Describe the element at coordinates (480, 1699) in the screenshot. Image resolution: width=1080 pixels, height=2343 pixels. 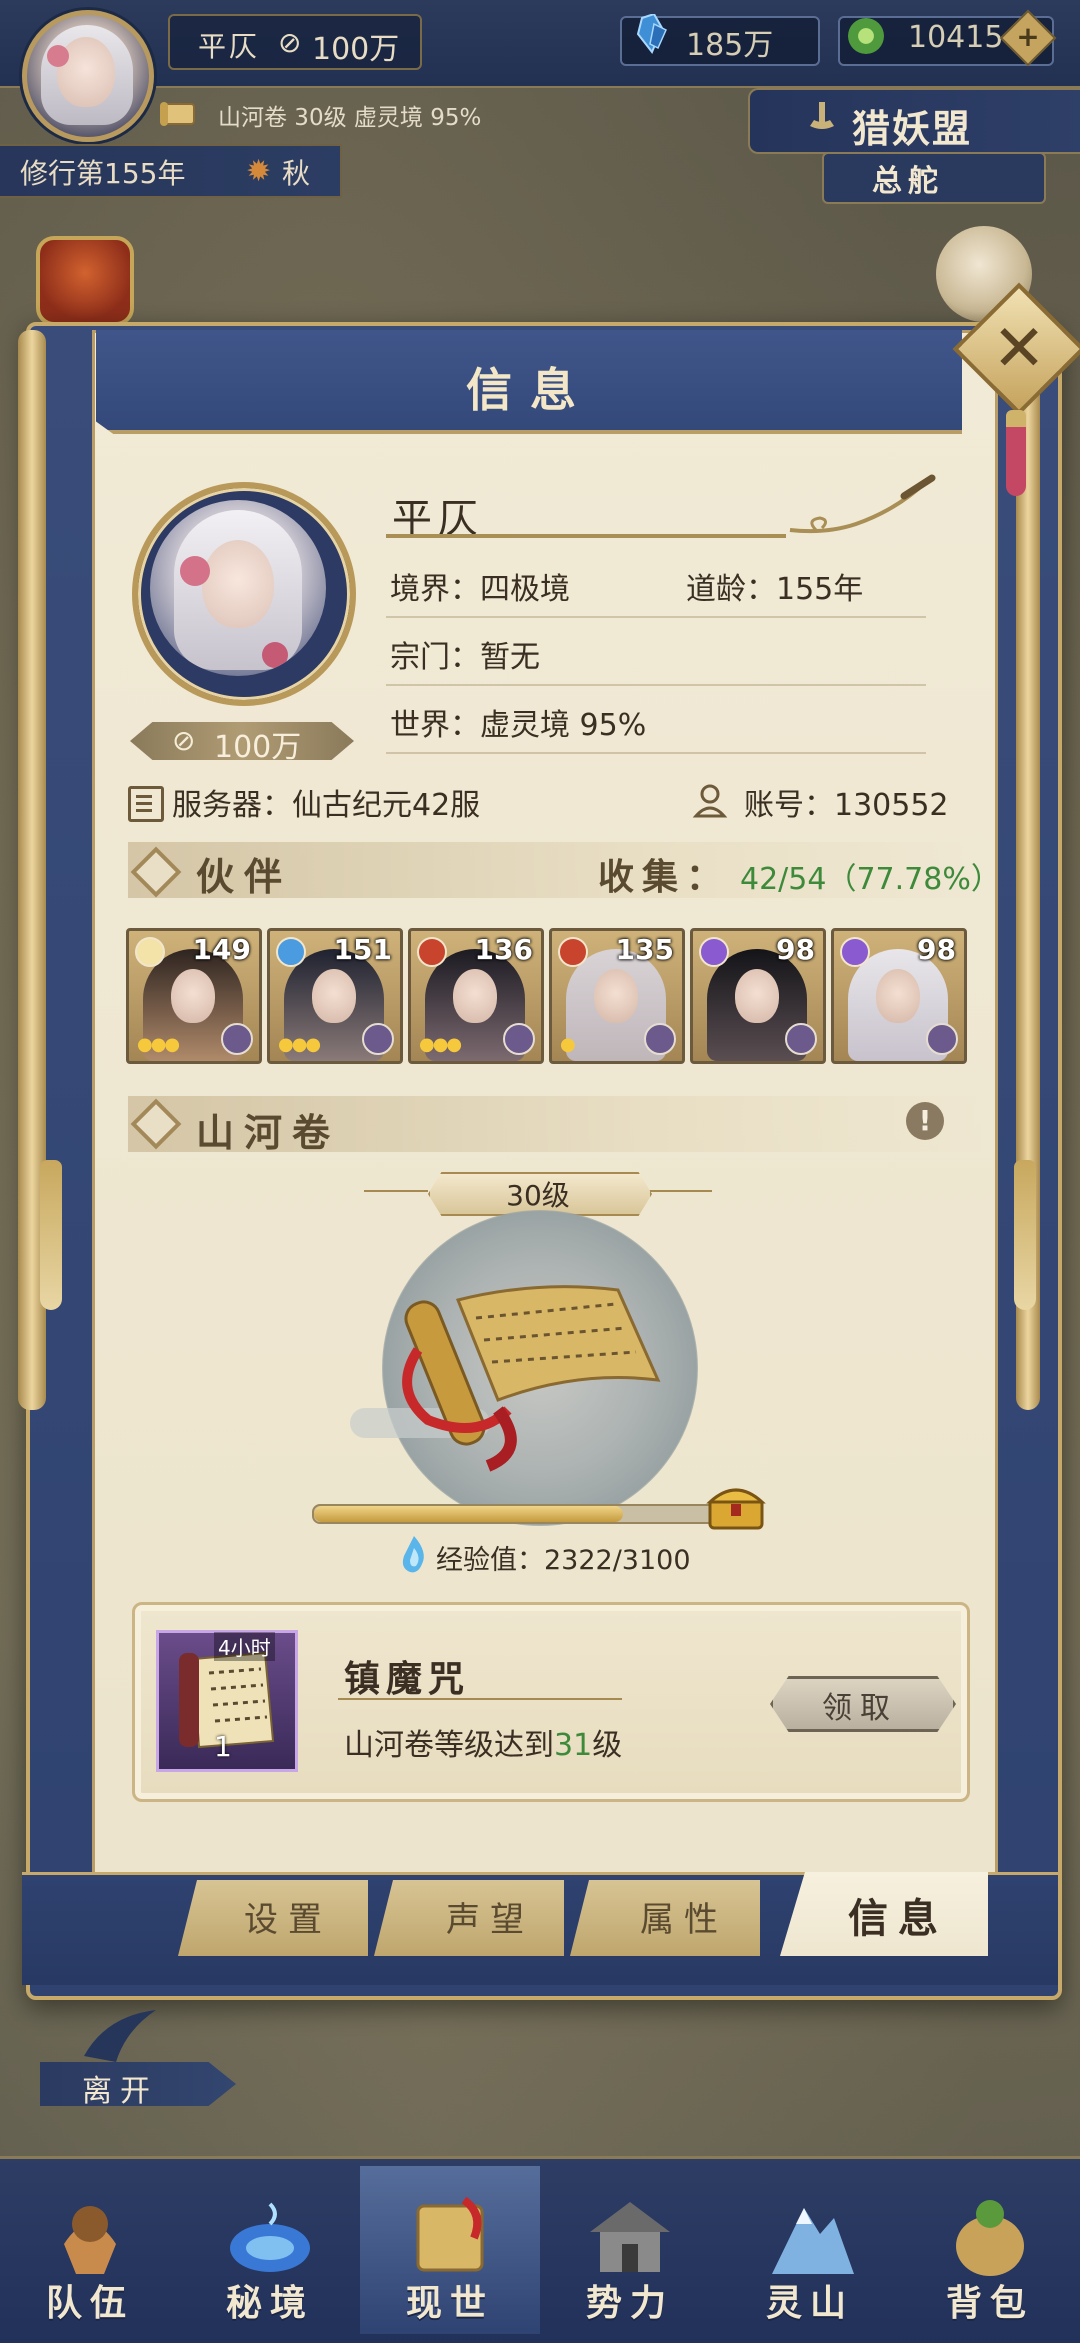
I see `reward-name-underline` at that location.